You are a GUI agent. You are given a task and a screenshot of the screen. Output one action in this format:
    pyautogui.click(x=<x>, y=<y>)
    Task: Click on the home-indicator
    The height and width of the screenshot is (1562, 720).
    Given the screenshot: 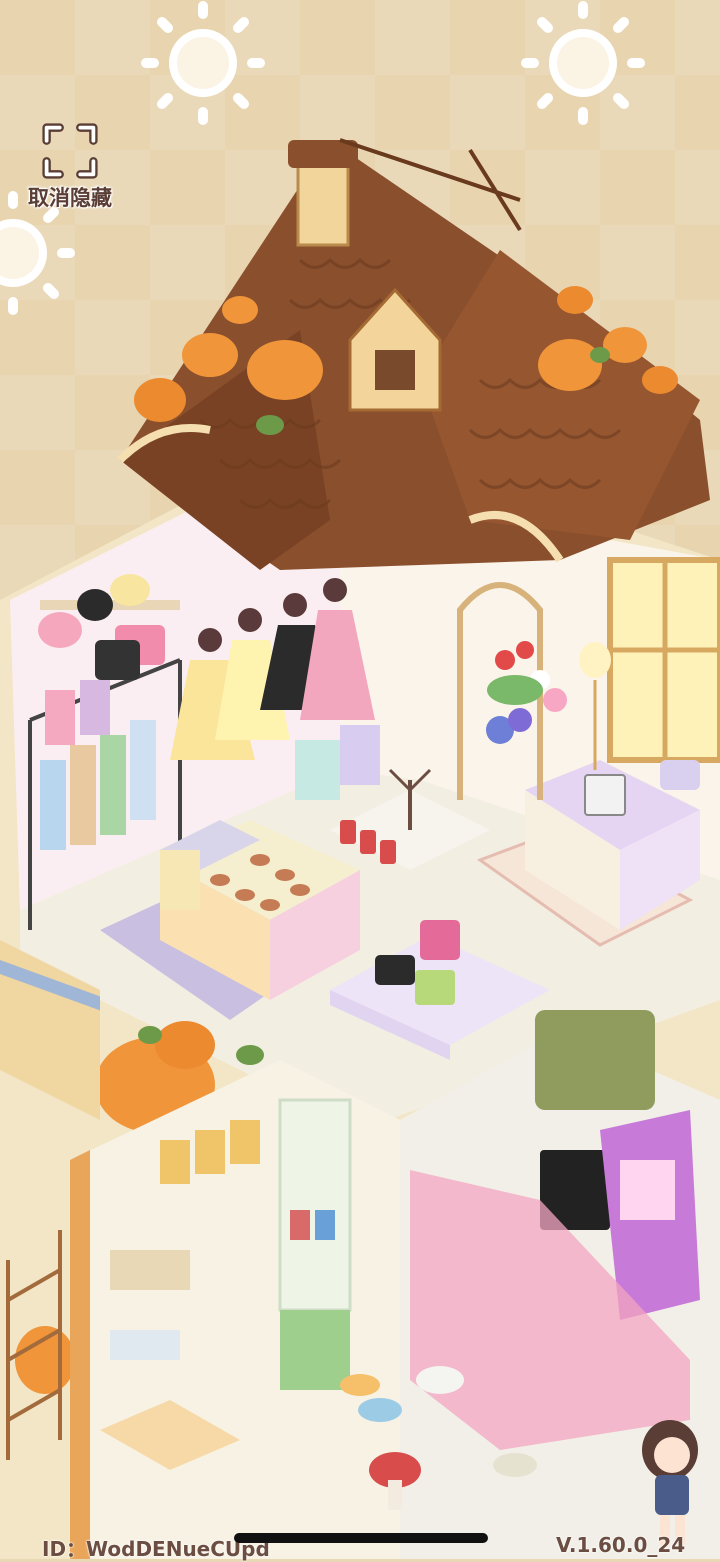 What is the action you would take?
    pyautogui.click(x=361, y=1538)
    